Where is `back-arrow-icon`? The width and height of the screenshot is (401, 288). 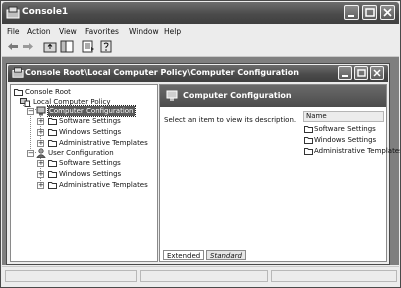
back-arrow-icon is located at coordinates (13, 46).